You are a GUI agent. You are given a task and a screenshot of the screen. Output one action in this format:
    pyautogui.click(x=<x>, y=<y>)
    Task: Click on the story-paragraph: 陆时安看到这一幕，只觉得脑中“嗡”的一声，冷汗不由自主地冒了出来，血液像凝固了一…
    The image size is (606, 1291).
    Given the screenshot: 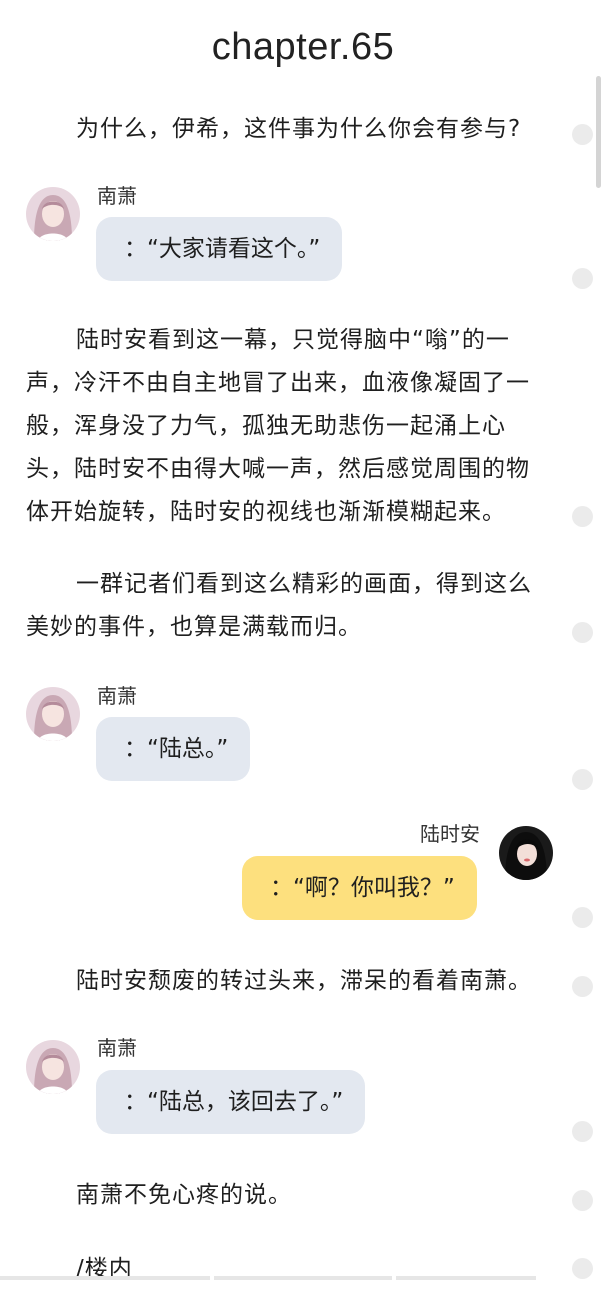 What is the action you would take?
    pyautogui.click(x=288, y=426)
    